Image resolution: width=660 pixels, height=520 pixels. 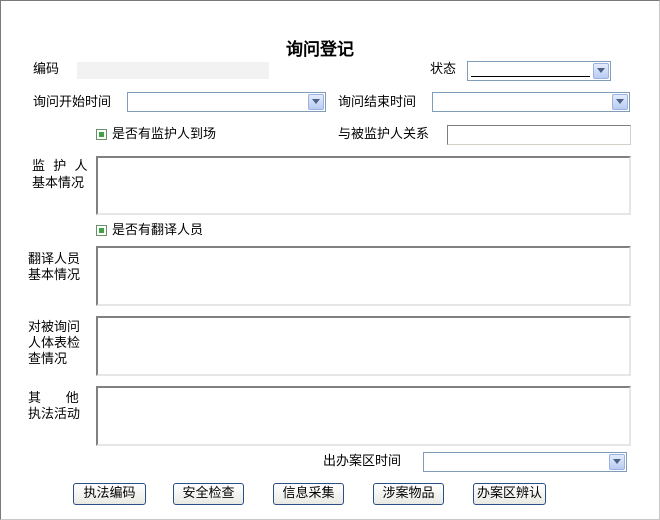 I want to click on start-time-value, so click(x=217, y=102).